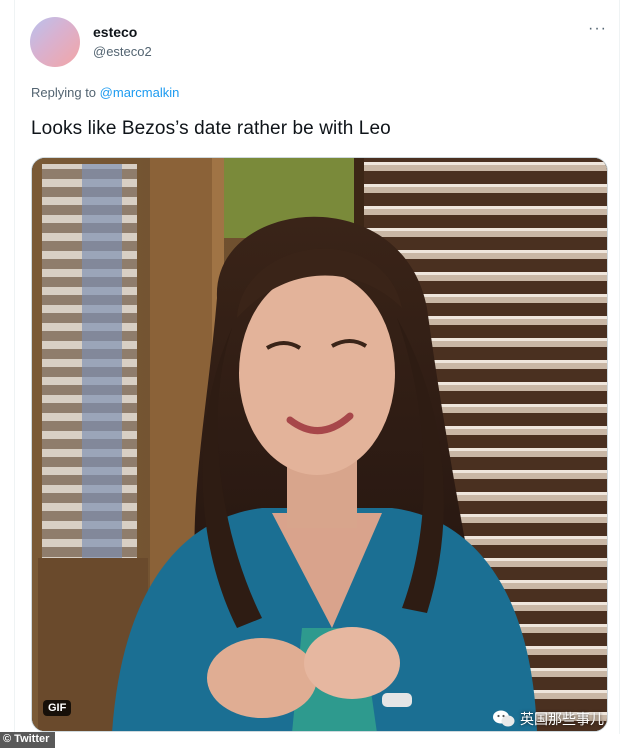  I want to click on replying-to-mention-link: @marcmalkin, so click(140, 92).